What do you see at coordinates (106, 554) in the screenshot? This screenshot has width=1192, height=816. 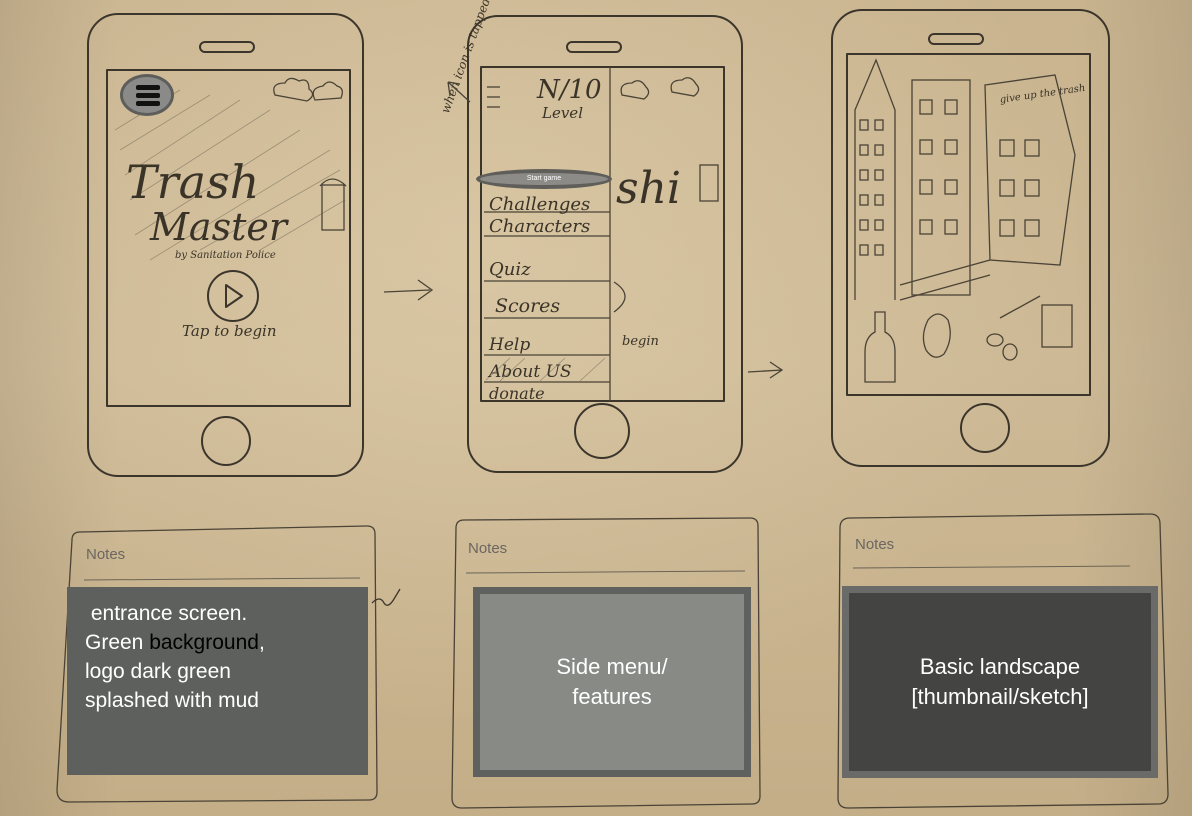 I see `notes-label-1: Notes` at bounding box center [106, 554].